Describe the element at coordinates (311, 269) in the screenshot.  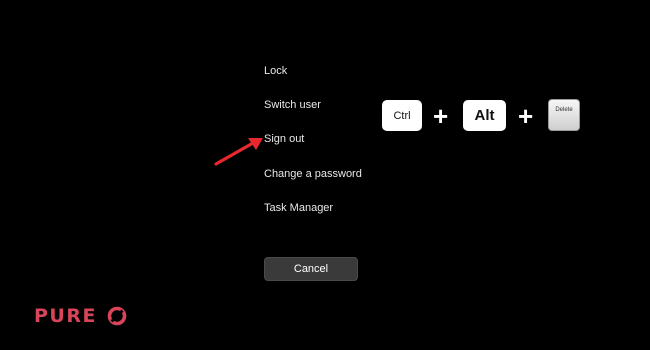
I see `cancel-button: Cancel` at that location.